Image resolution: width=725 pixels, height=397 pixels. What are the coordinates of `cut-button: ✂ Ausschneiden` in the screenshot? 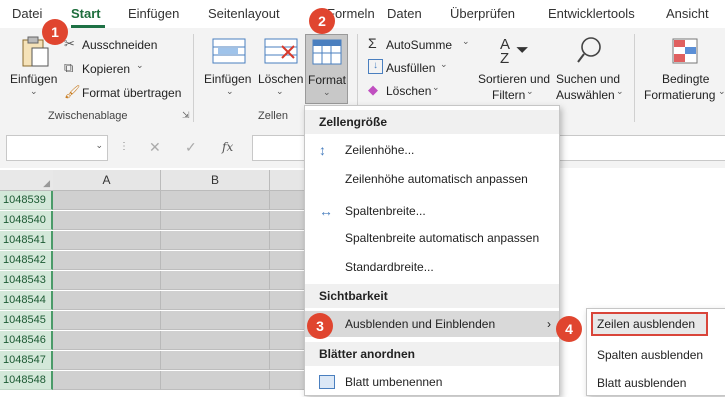 It's located at (119, 45).